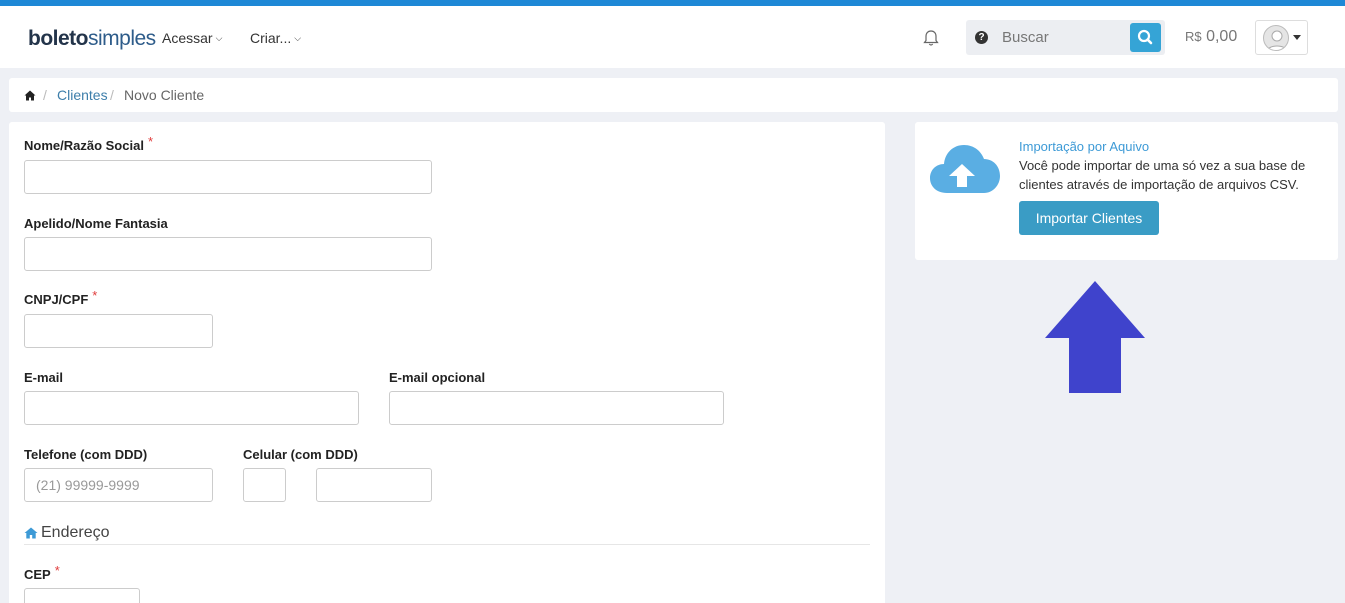 This screenshot has width=1345, height=603. What do you see at coordinates (228, 177) in the screenshot?
I see `nome-input` at bounding box center [228, 177].